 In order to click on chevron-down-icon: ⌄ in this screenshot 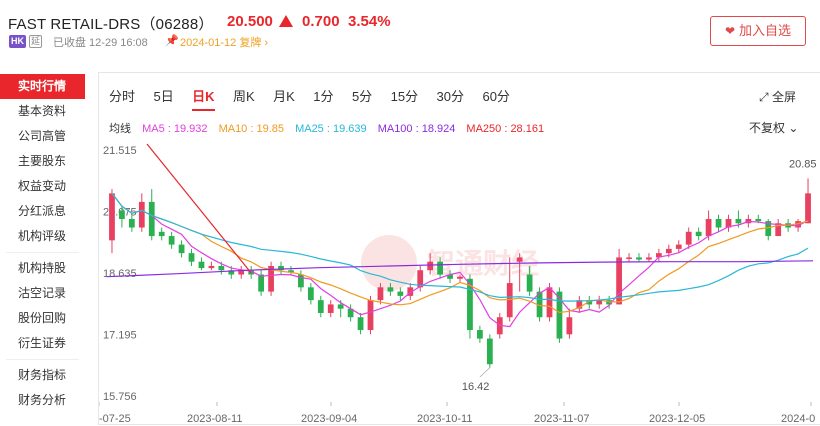, I will do `click(793, 128)`.